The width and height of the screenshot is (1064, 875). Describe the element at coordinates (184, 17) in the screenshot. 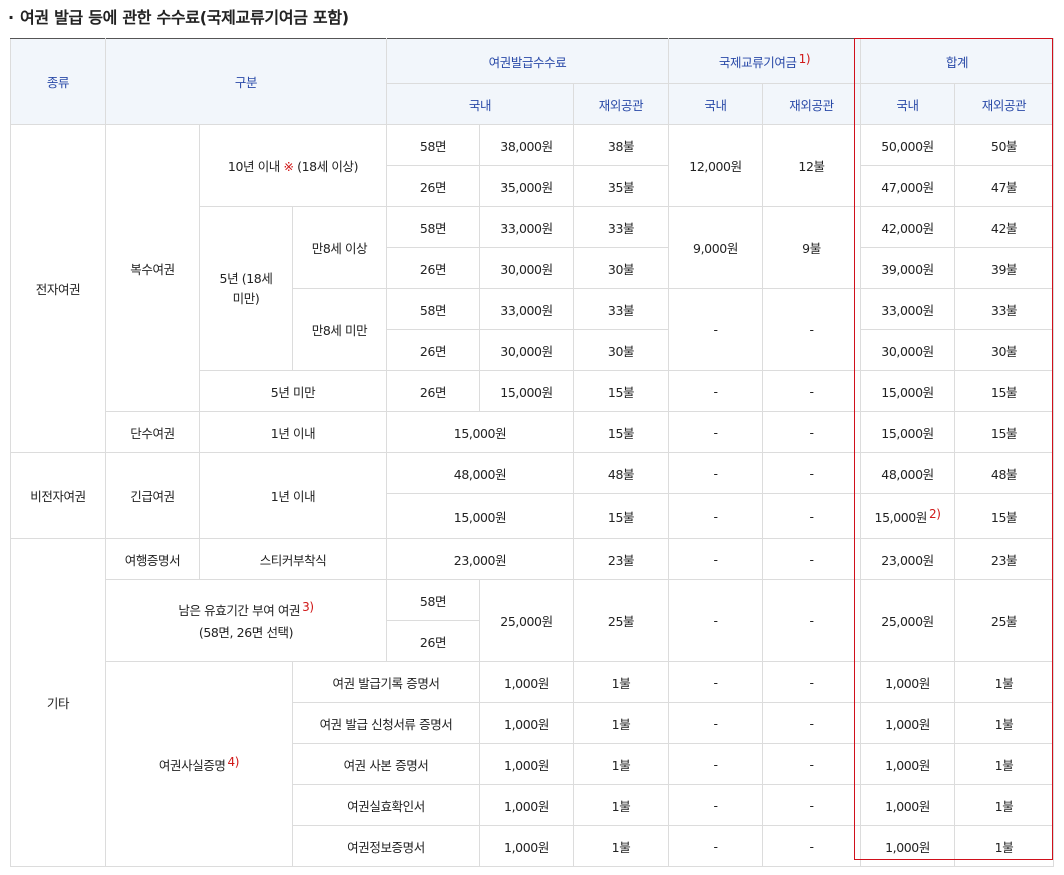

I see `page-title-text: 여권 발급 등에 관한 수수료(국제교류기여금 포함)` at that location.